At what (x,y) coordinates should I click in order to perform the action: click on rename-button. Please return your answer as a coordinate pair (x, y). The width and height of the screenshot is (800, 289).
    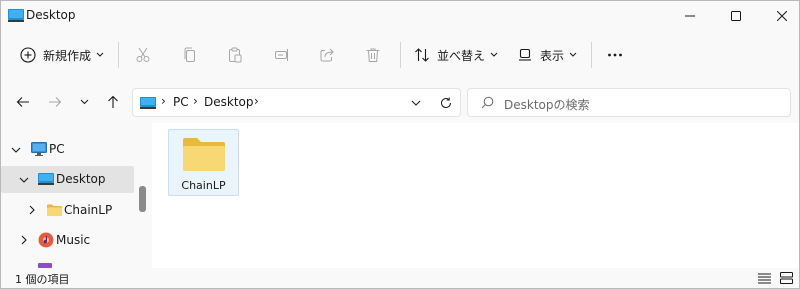
    Looking at the image, I should click on (282, 55).